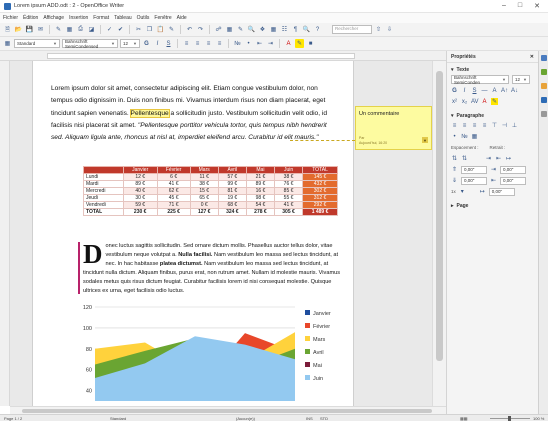 The height and width of the screenshot is (421, 548). Describe the element at coordinates (197, 43) in the screenshot. I see `align-center-icon: ≡` at that location.